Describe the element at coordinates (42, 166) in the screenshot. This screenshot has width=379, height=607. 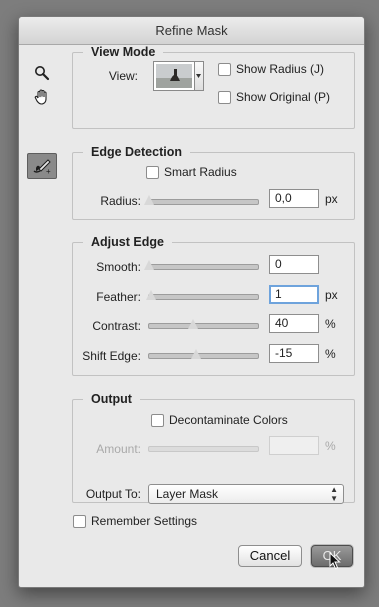
I see `refine-radius-brush-icon: +` at that location.